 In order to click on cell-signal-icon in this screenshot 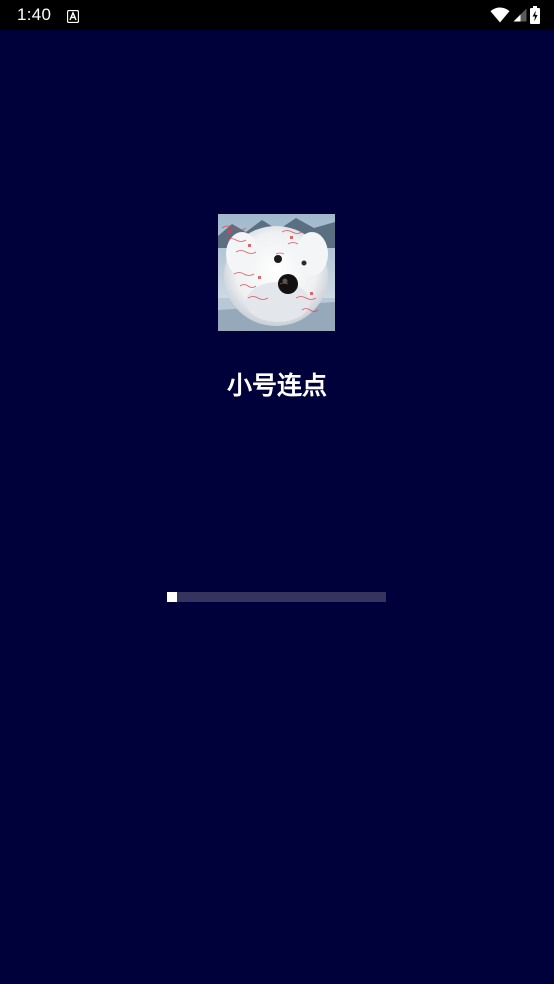, I will do `click(520, 15)`.